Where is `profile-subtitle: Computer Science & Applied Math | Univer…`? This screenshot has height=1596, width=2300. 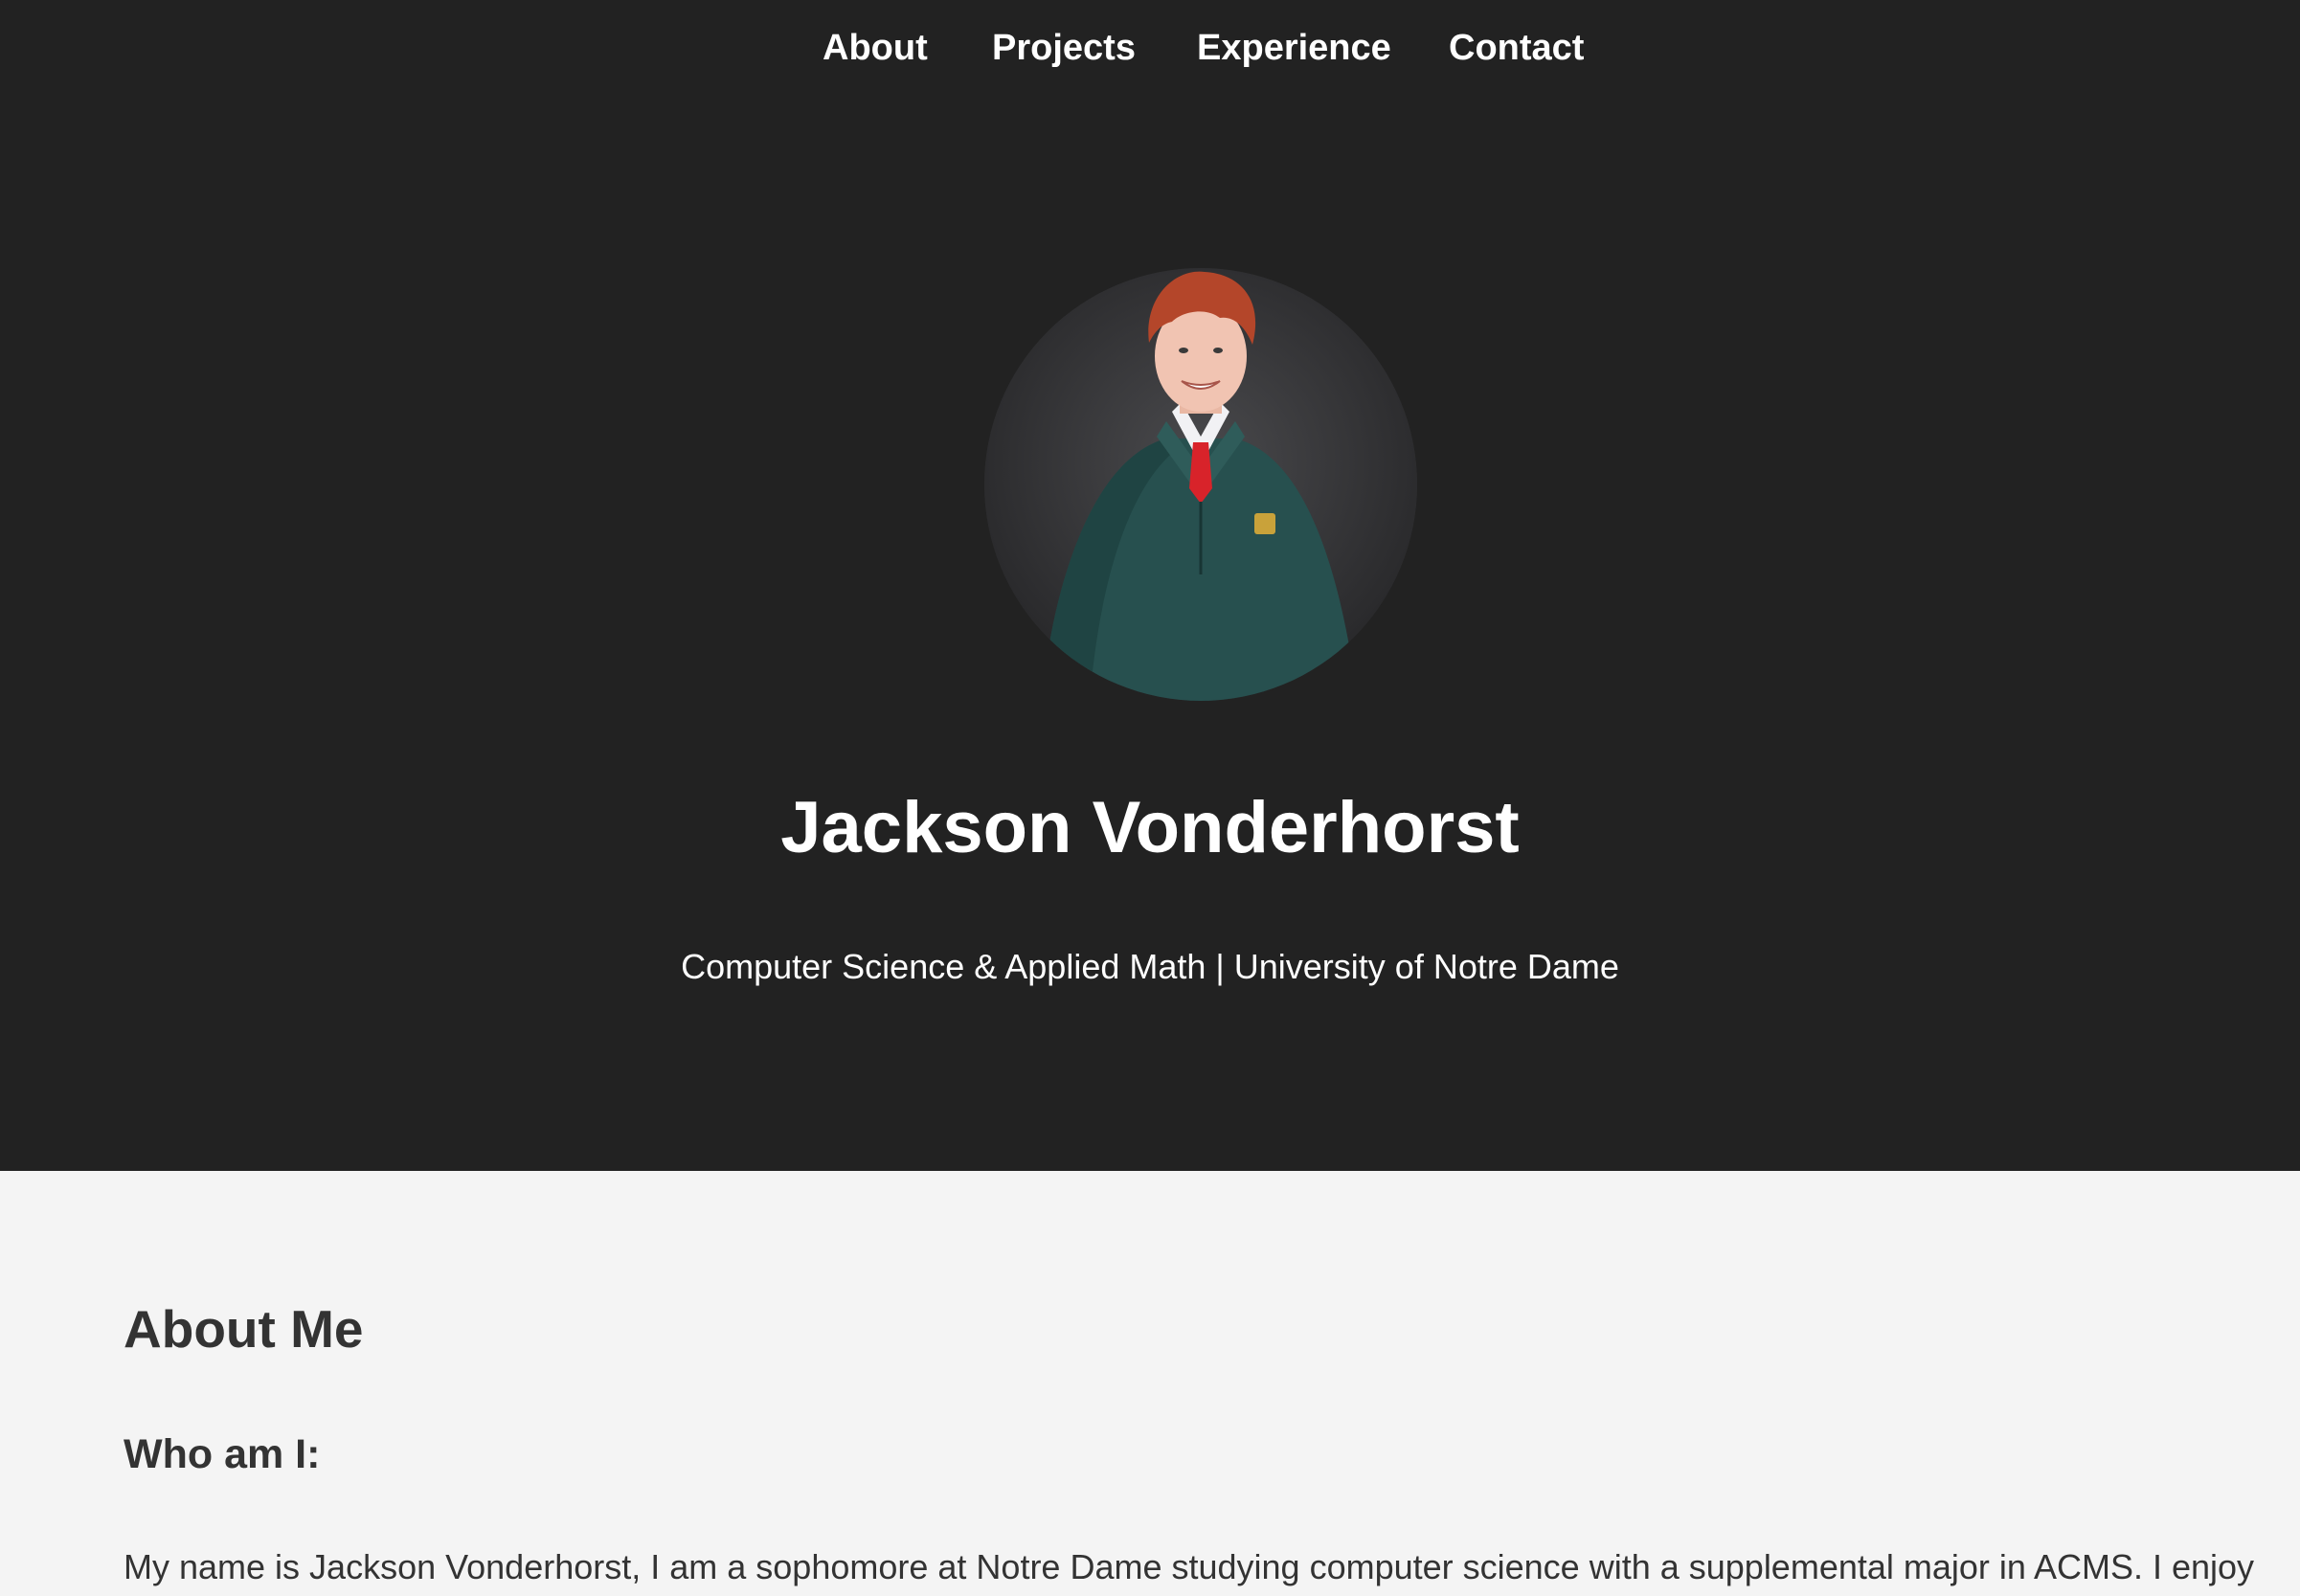 profile-subtitle: Computer Science & Applied Math | Univer… is located at coordinates (1150, 966).